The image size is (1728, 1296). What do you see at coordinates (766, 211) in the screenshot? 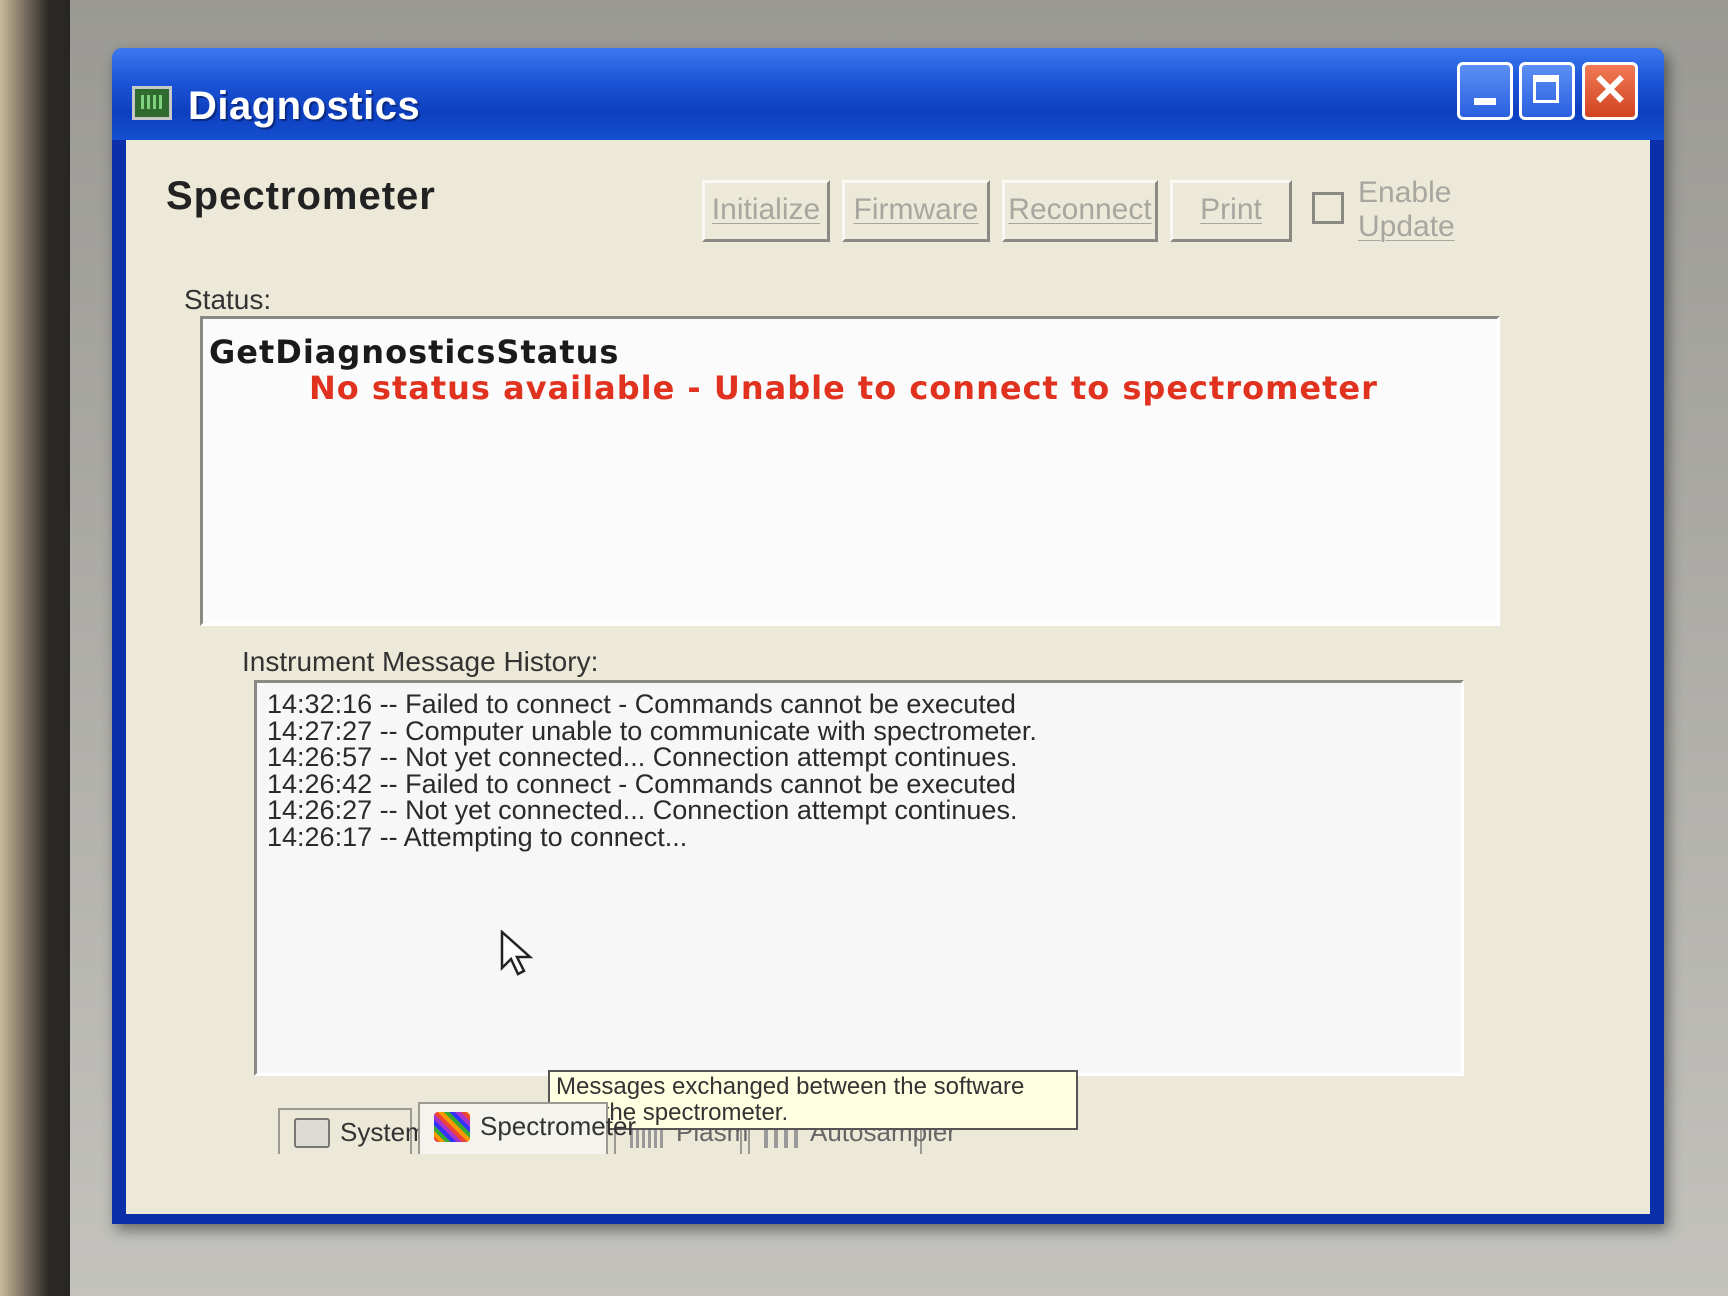
I see `initialize-button: Initialize` at bounding box center [766, 211].